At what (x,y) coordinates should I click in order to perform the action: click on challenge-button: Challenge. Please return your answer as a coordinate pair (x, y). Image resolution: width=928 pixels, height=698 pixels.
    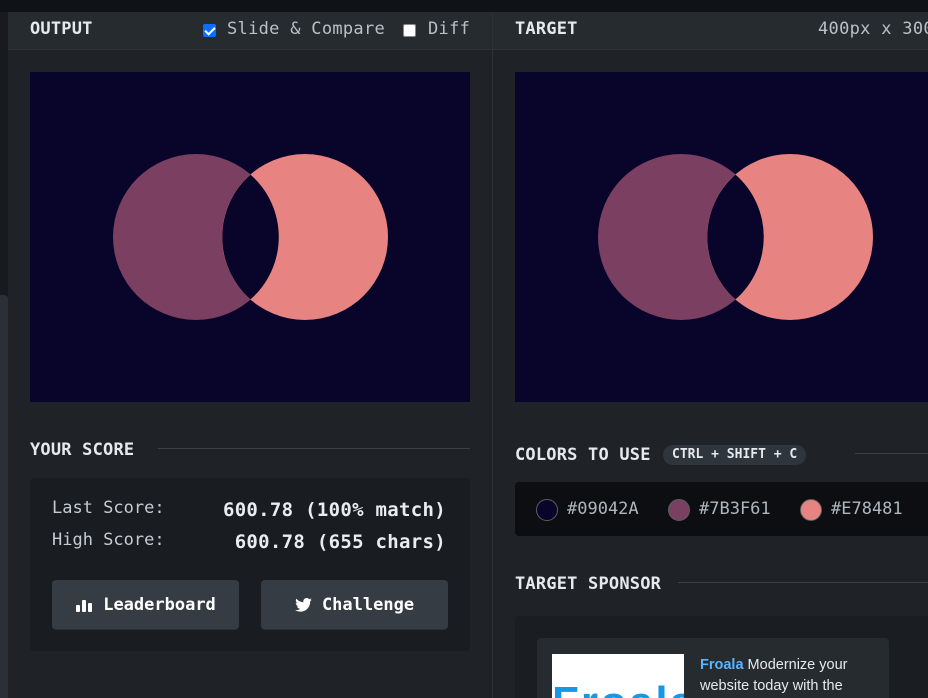
    Looking at the image, I should click on (354, 604).